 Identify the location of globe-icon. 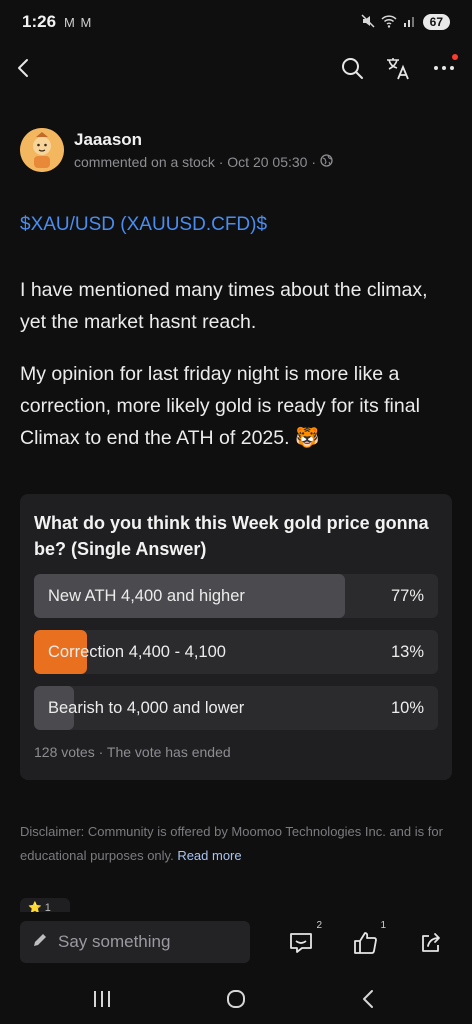
(326, 162).